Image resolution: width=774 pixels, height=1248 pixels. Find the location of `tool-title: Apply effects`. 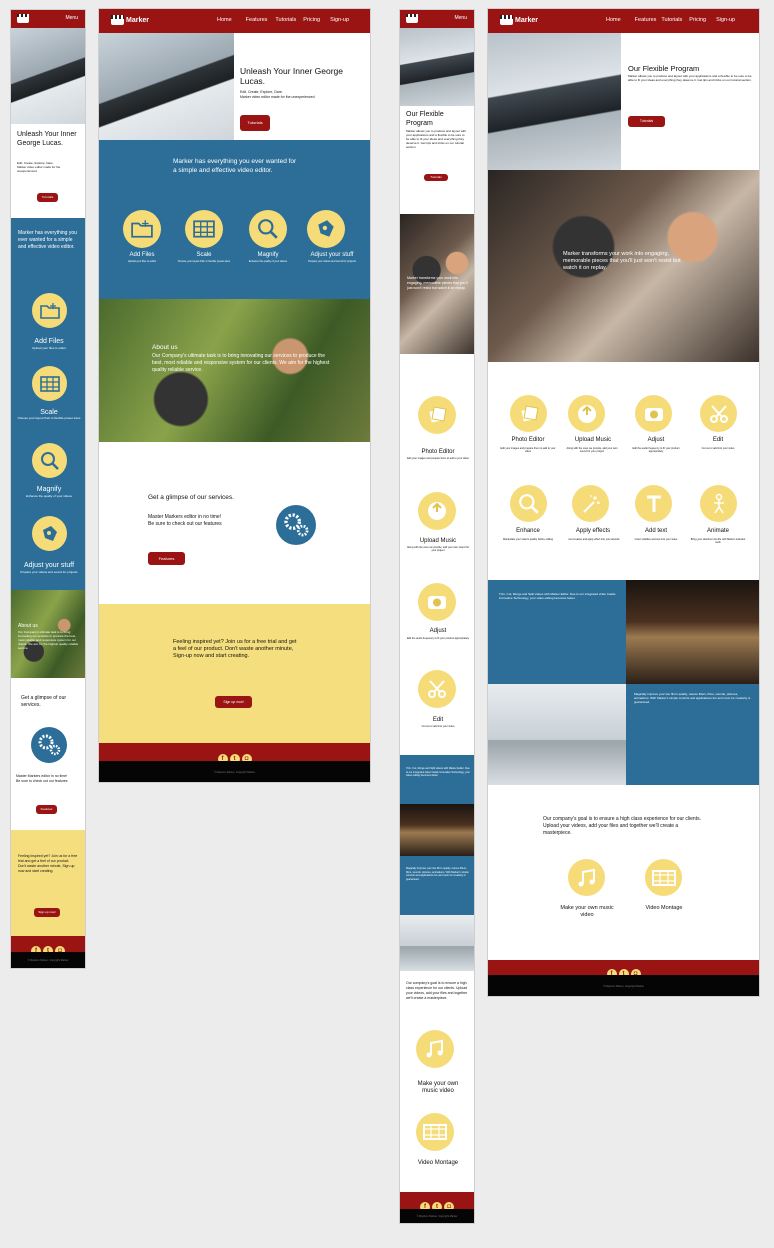

tool-title: Apply effects is located at coordinates (593, 531).